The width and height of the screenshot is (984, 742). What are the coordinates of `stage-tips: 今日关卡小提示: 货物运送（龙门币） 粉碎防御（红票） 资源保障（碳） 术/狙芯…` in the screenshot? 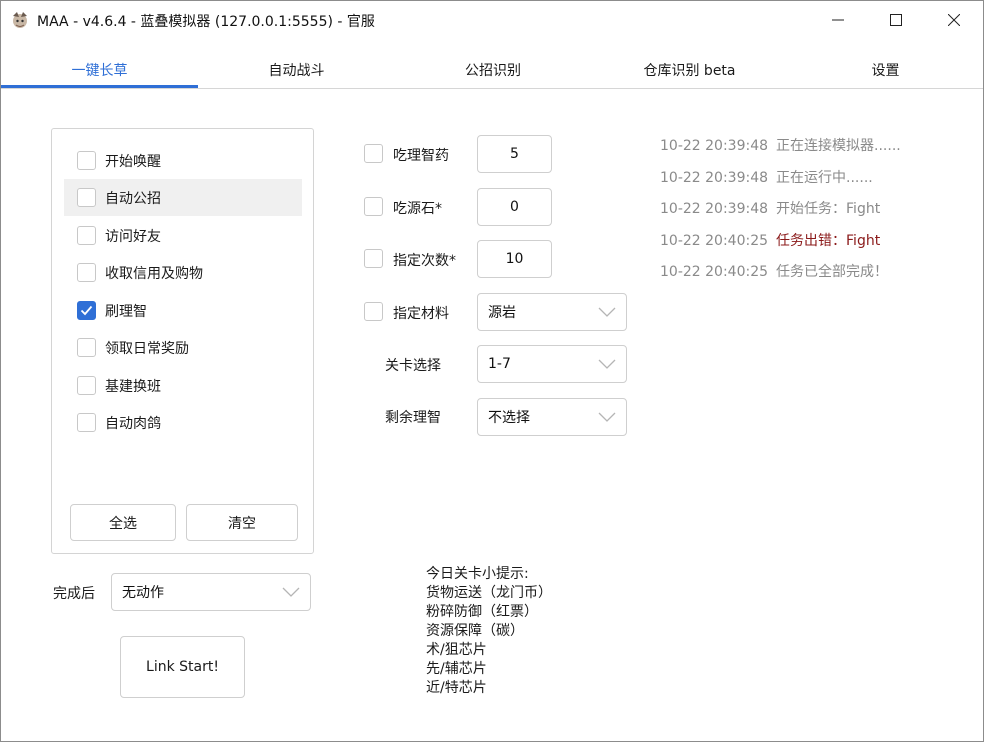 It's located at (489, 631).